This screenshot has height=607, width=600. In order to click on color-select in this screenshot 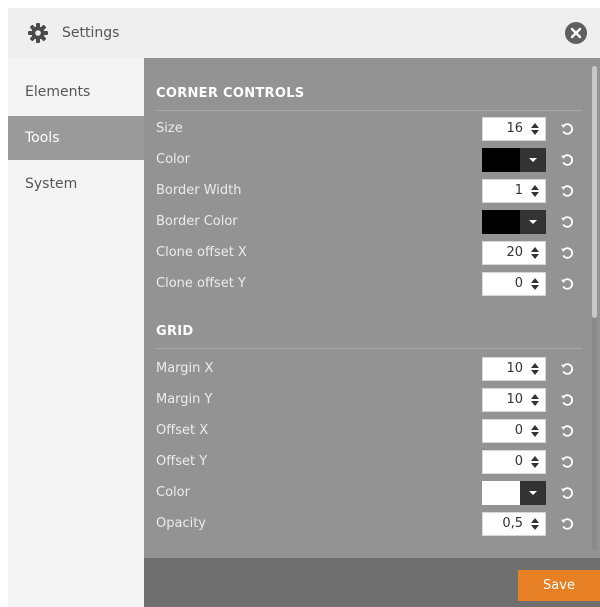, I will do `click(514, 160)`.